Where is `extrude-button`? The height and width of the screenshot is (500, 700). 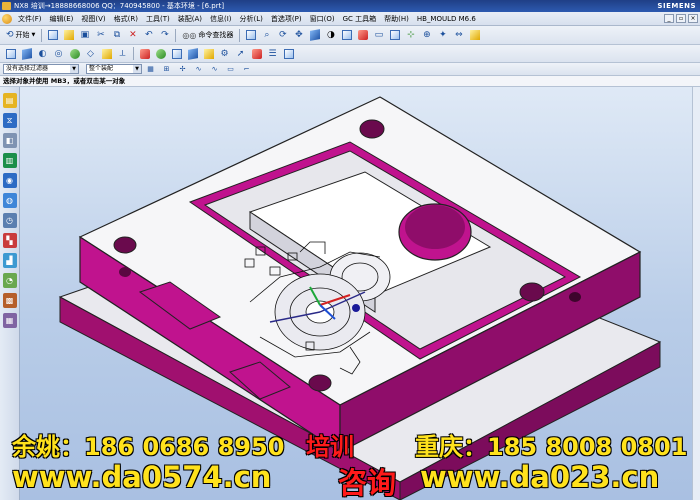
extrude-button is located at coordinates (26, 54).